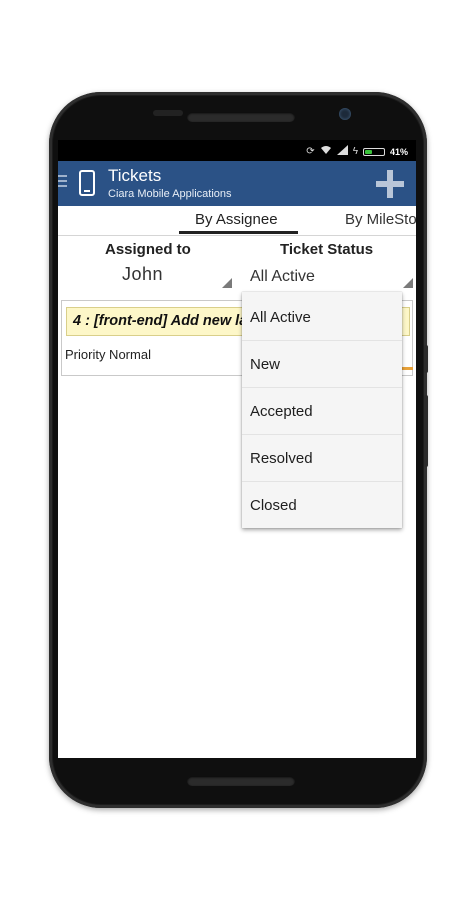 The width and height of the screenshot is (474, 900). What do you see at coordinates (227, 283) in the screenshot?
I see `assigned-to-spinner-arrow-icon` at bounding box center [227, 283].